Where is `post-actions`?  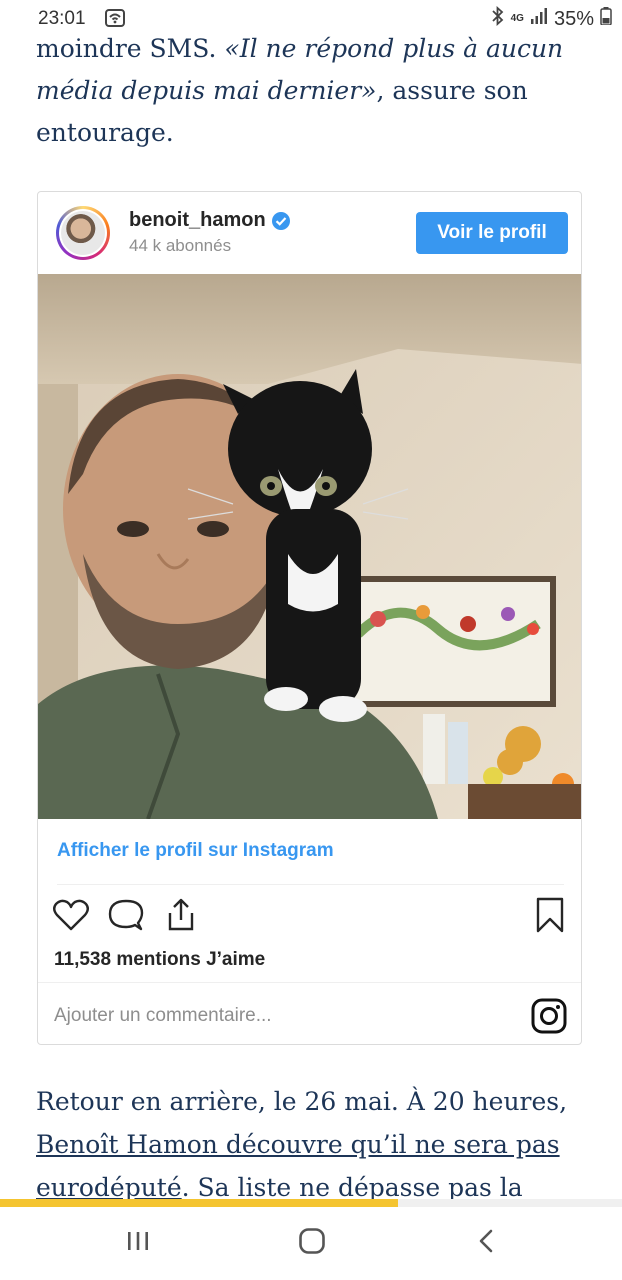
post-actions is located at coordinates (312, 918).